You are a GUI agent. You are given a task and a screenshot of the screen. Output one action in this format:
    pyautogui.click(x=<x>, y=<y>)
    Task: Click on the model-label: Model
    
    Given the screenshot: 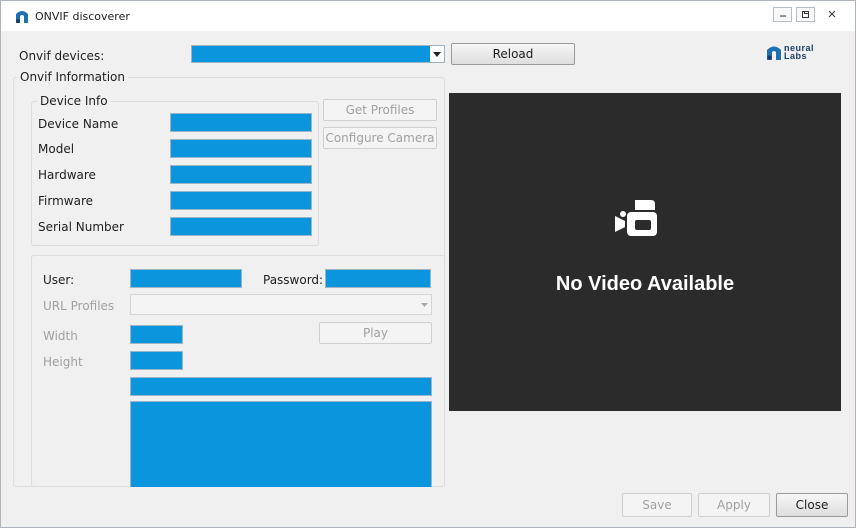 What is the action you would take?
    pyautogui.click(x=56, y=149)
    